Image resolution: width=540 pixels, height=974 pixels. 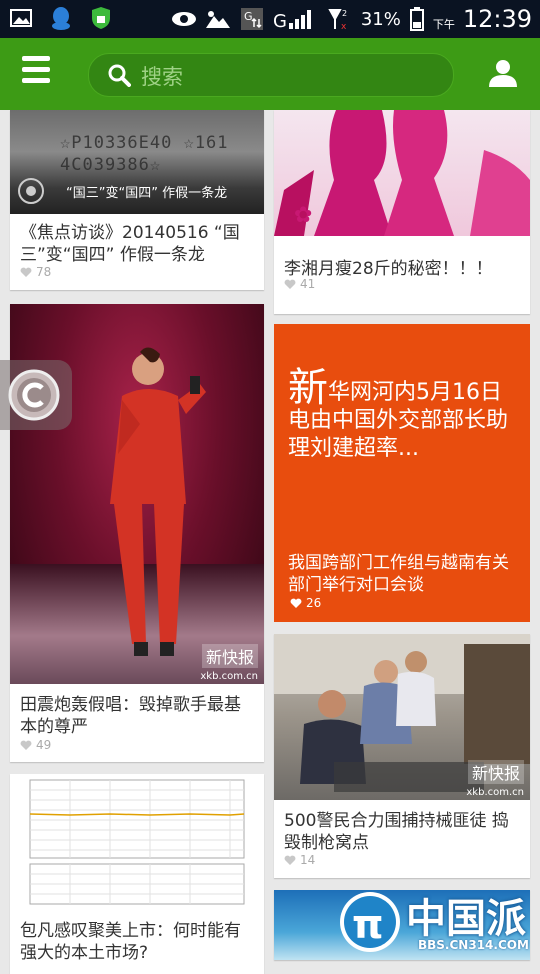 I want to click on am-pm-indicator: 下午, so click(x=443, y=24).